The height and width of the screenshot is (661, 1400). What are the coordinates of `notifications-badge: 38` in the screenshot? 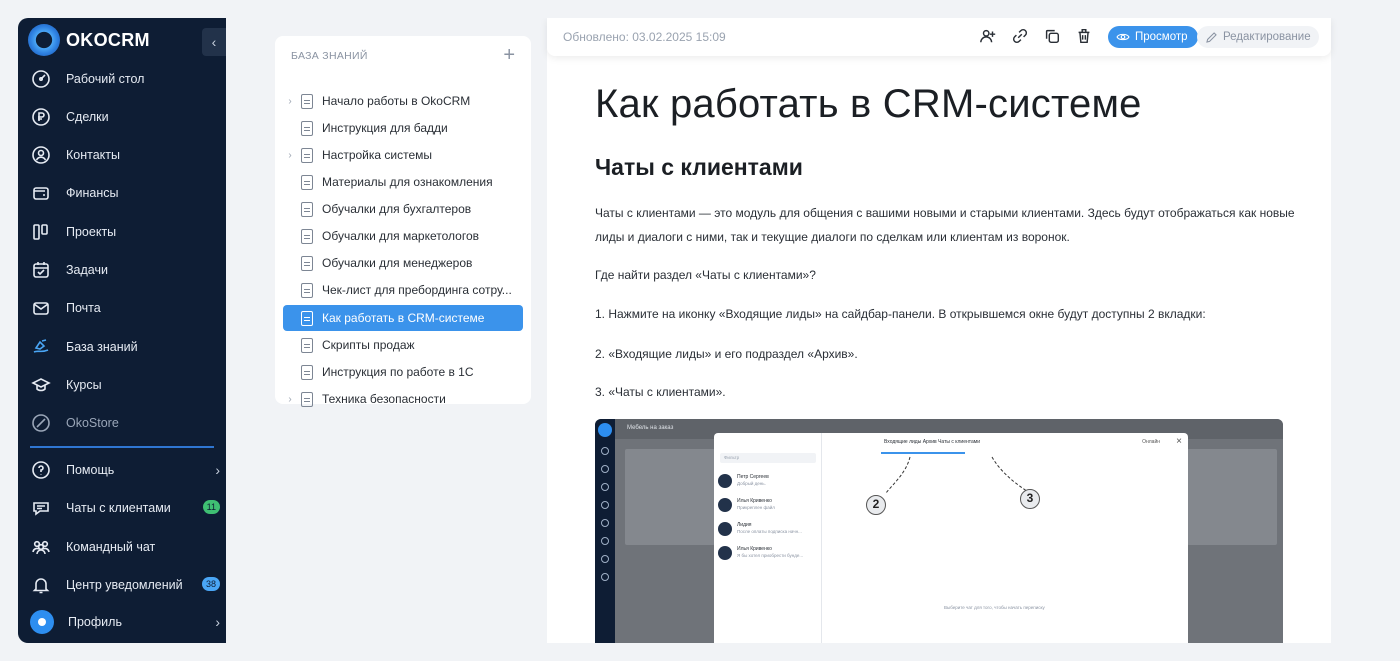 It's located at (210, 584).